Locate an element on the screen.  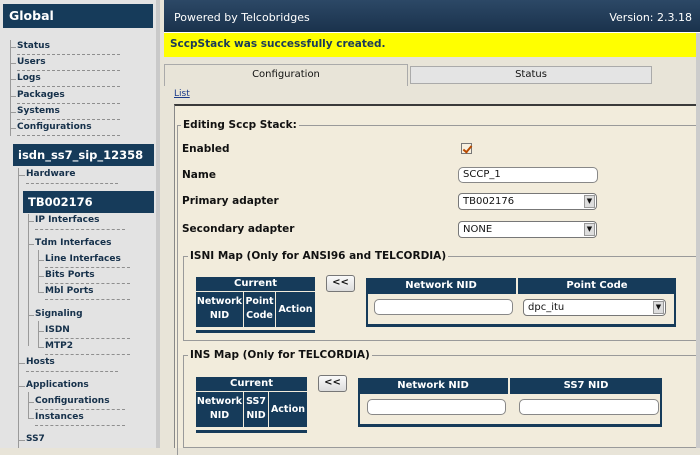
isni-current-header: Current is located at coordinates (255, 284).